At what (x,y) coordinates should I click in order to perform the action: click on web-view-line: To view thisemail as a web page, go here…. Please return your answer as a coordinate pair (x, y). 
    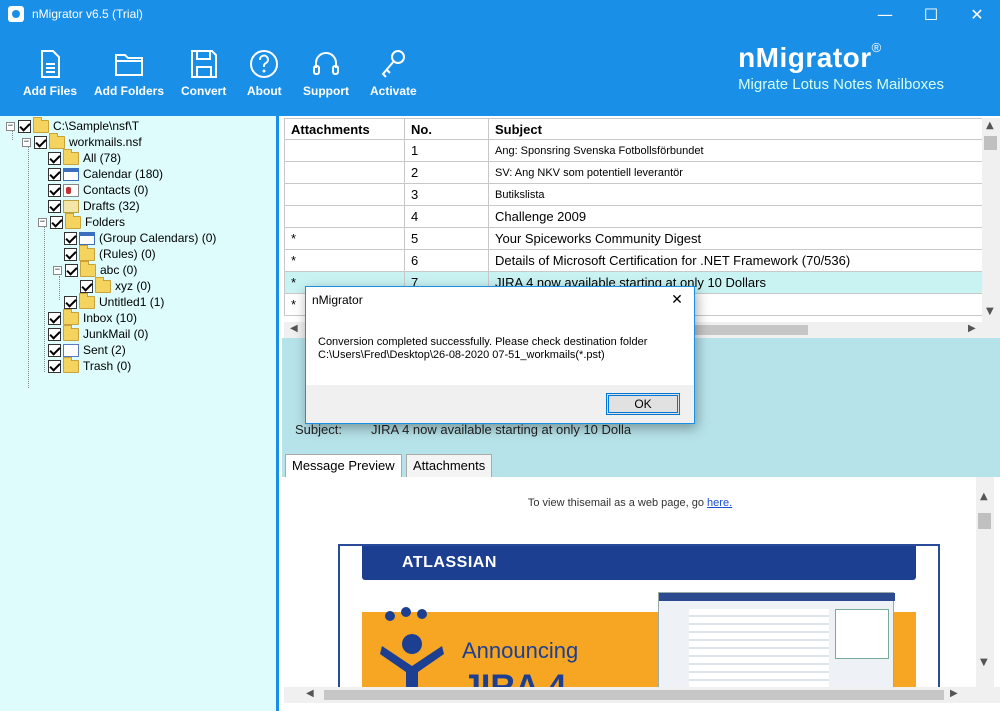
    Looking at the image, I should click on (630, 503).